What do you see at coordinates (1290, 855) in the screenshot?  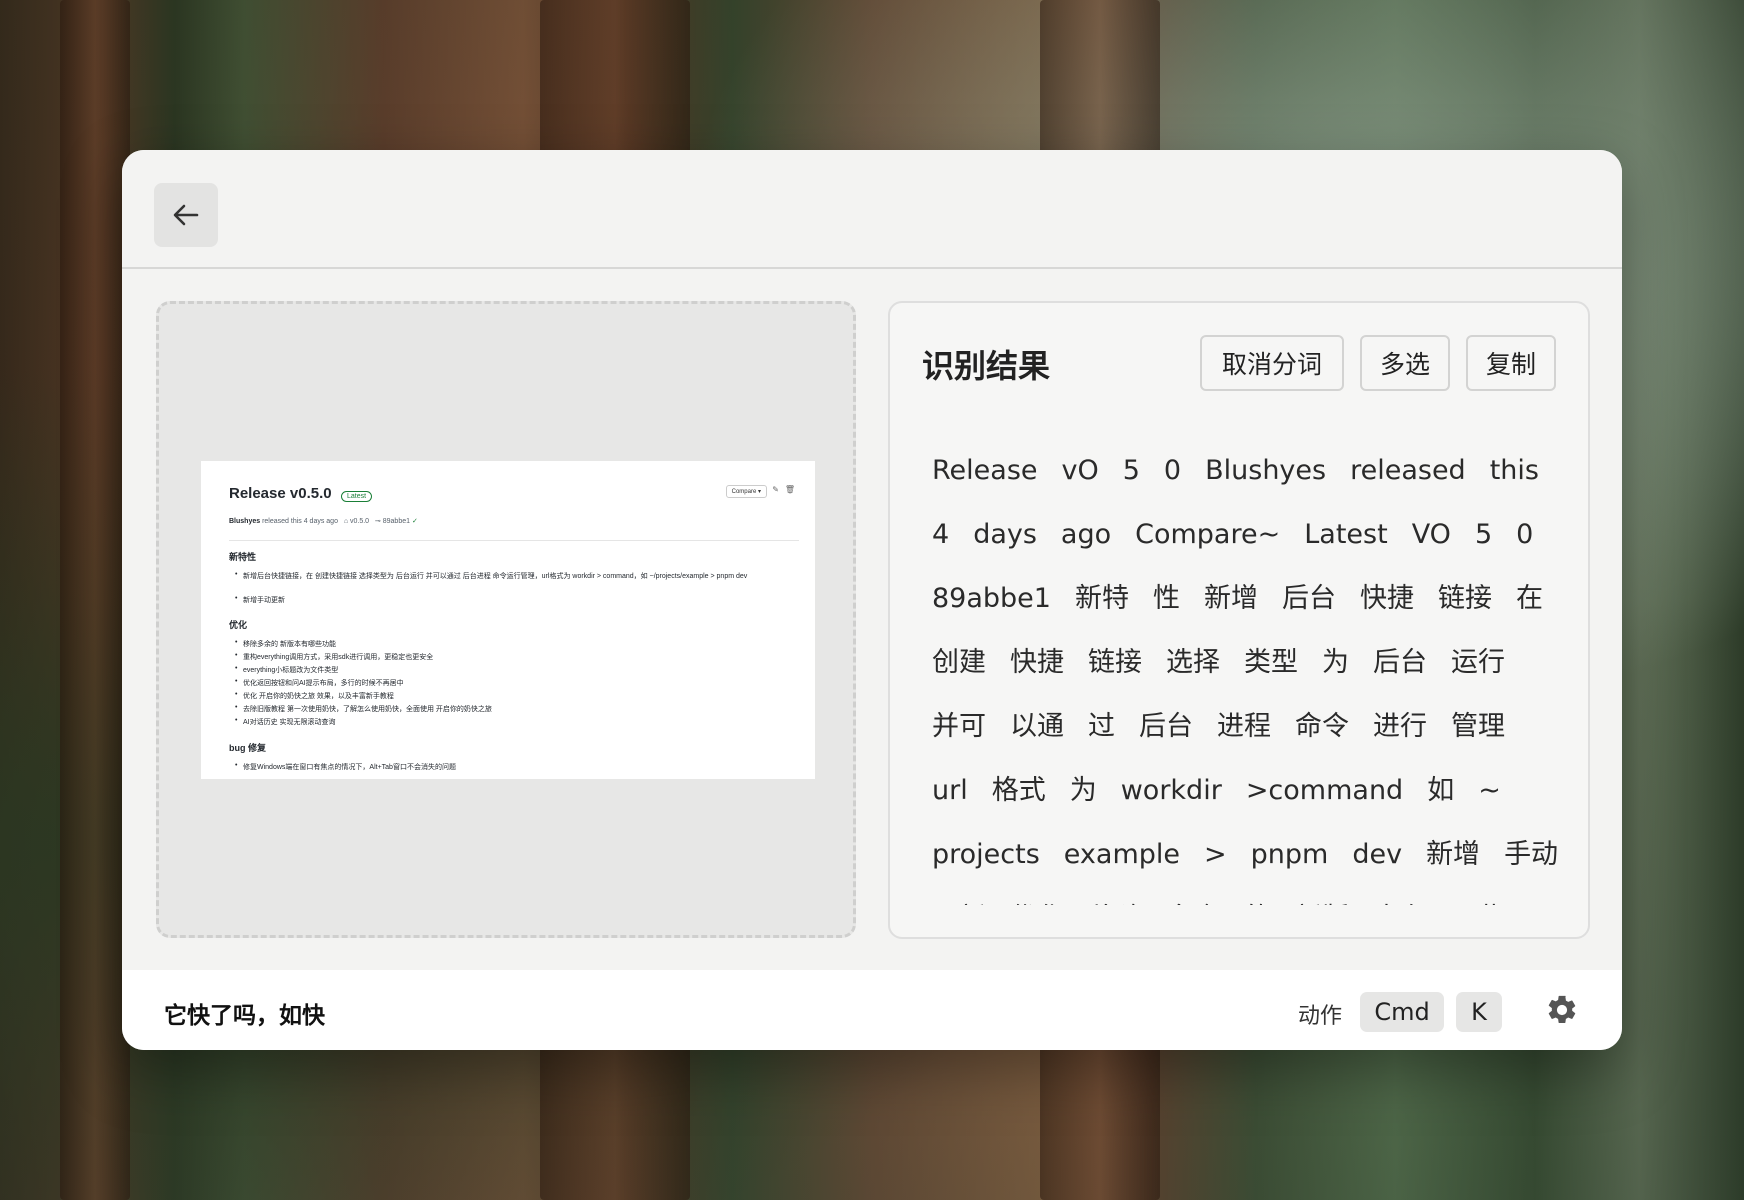 I see `token-chip: pnpm` at bounding box center [1290, 855].